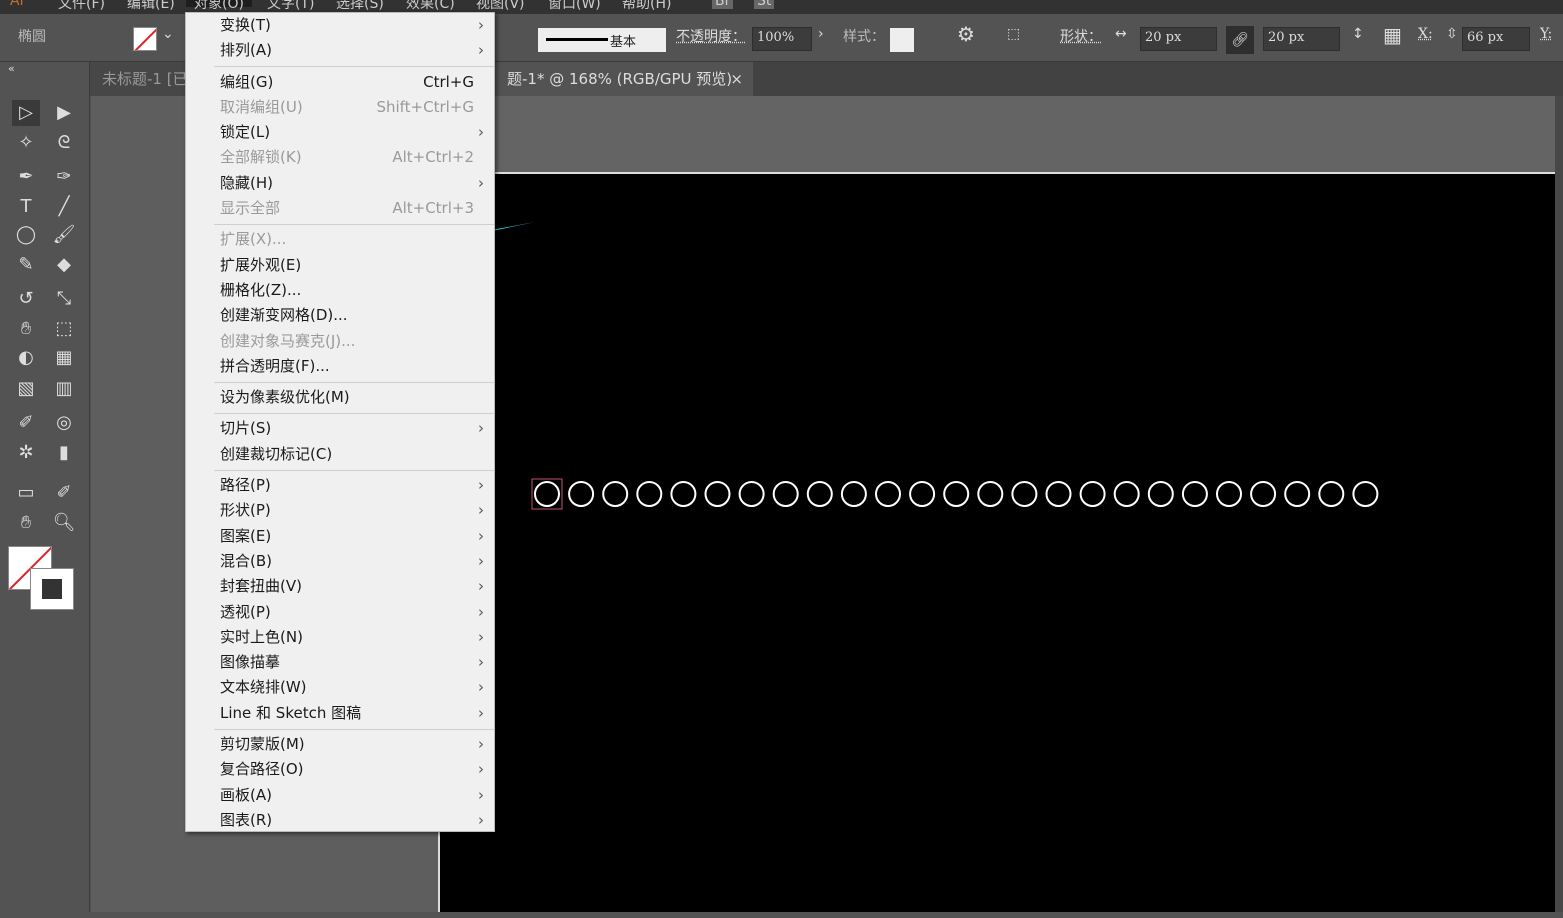 The height and width of the screenshot is (918, 1563). I want to click on pen-tool-icon: ✒, so click(26, 177).